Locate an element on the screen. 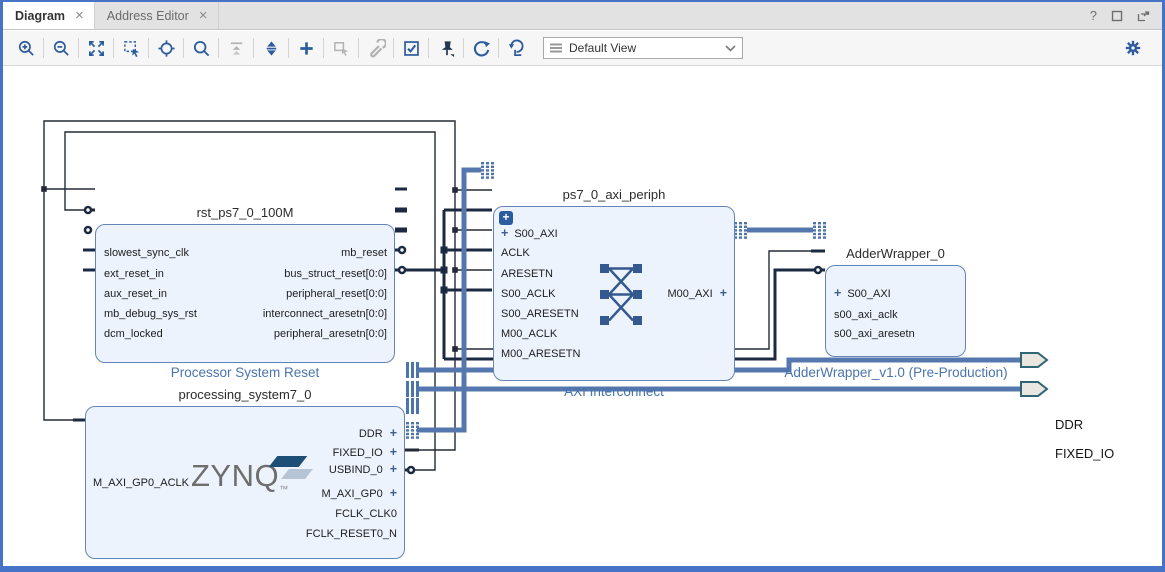  window-buttons: ? is located at coordinates (1126, 15).